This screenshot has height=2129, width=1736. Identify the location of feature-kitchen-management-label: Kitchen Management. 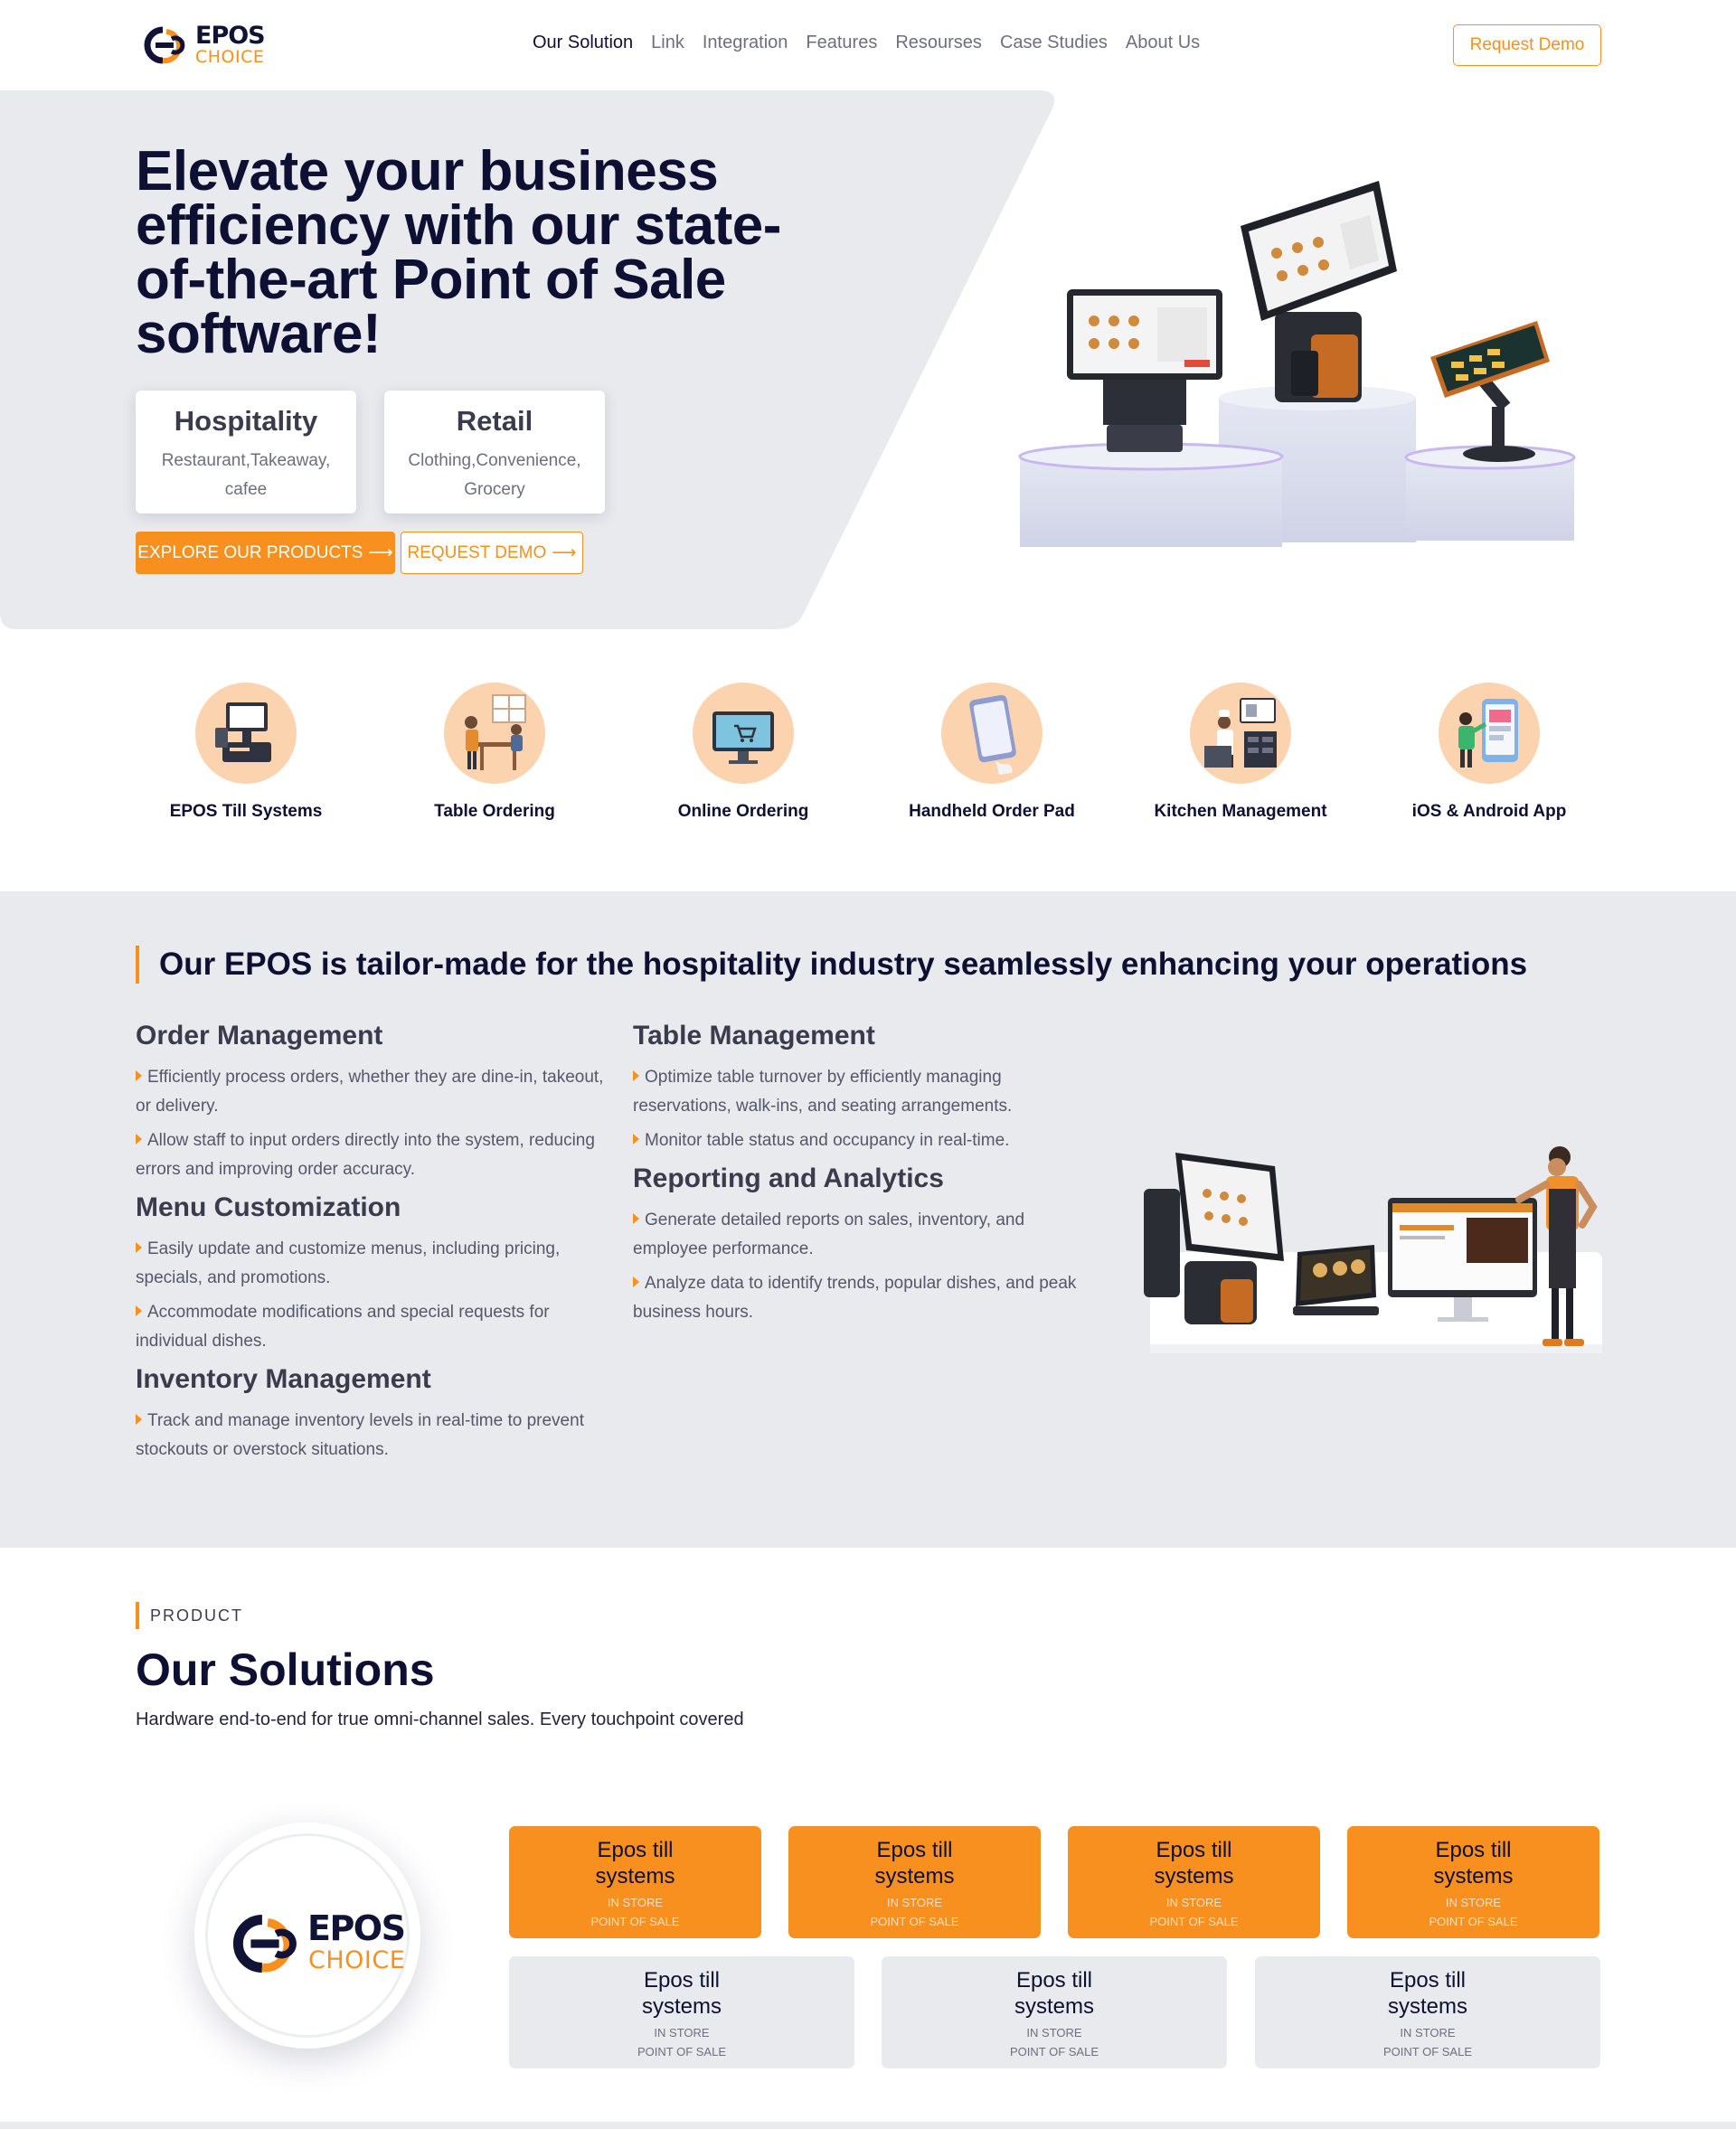
(1240, 811).